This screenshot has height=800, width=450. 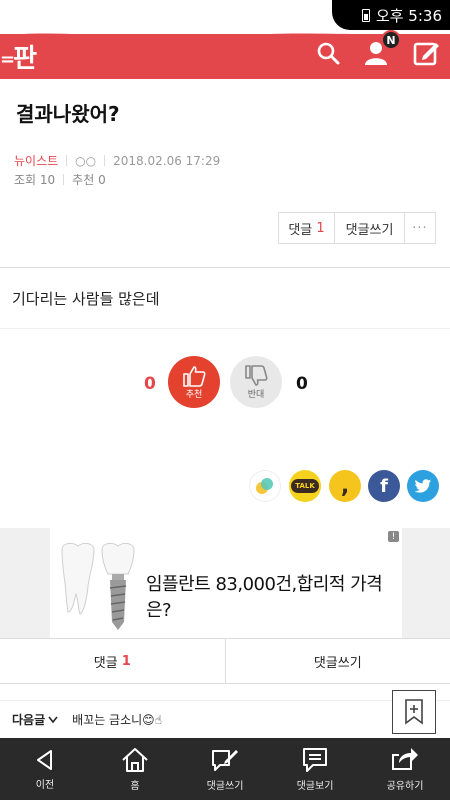 I want to click on comments-button-label: 댓글, so click(x=300, y=230).